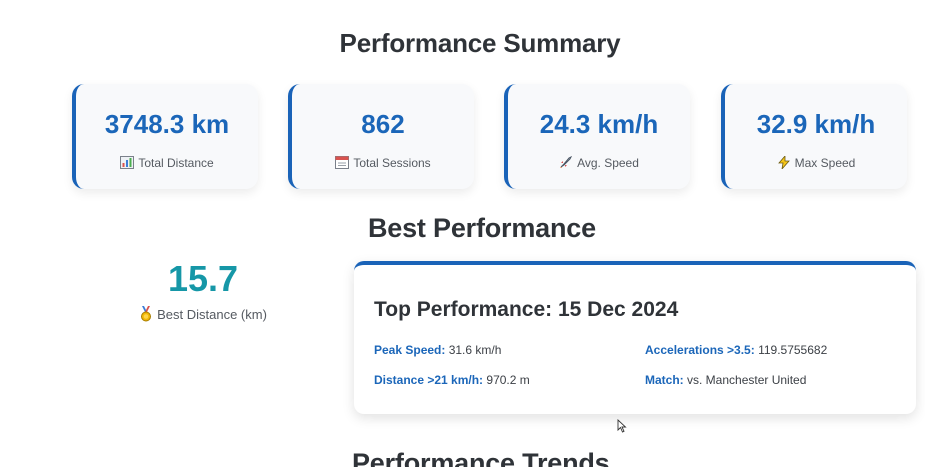 This screenshot has width=925, height=467. I want to click on mouse-cursor-icon, so click(622, 425).